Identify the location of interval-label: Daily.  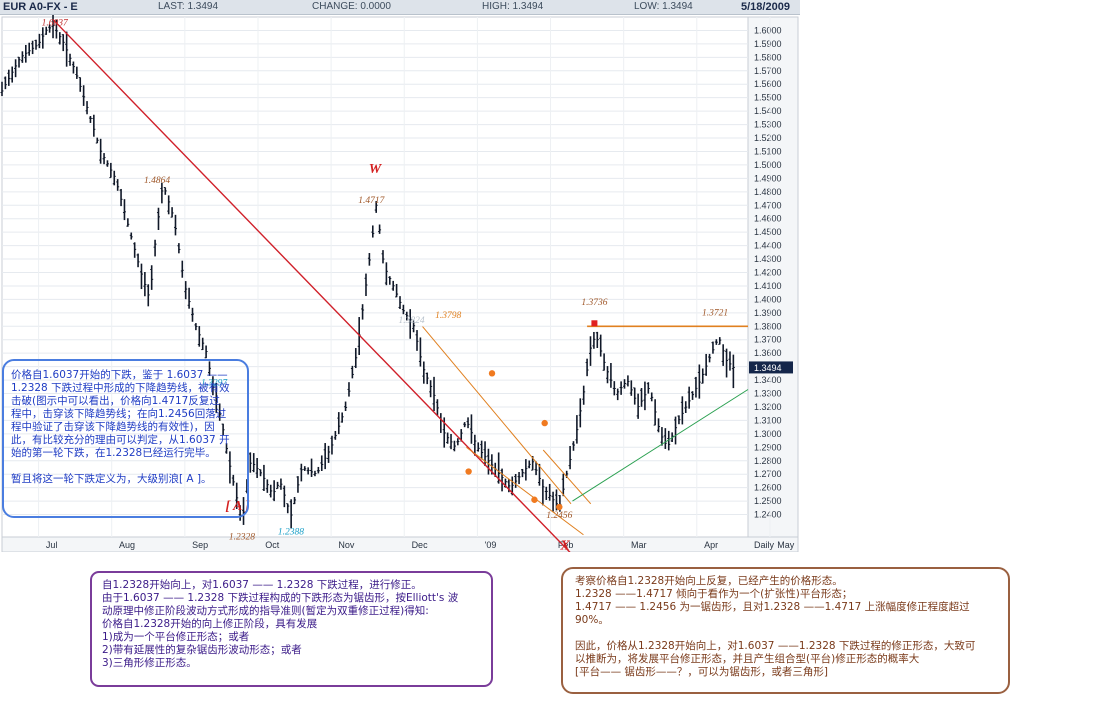
(764, 545).